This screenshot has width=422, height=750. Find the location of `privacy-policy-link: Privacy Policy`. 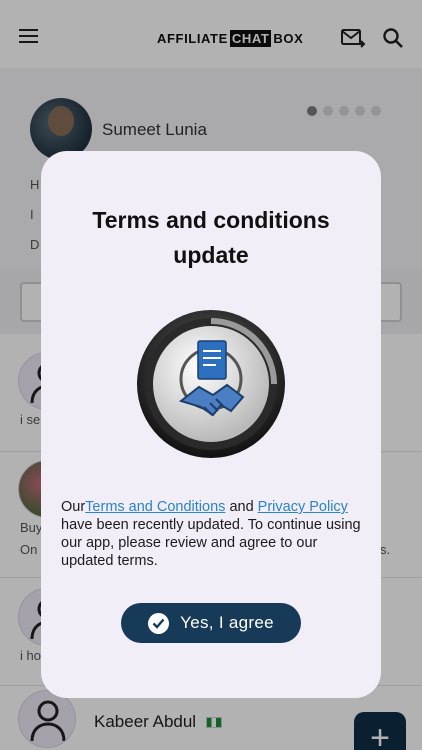

privacy-policy-link: Privacy Policy is located at coordinates (303, 507).